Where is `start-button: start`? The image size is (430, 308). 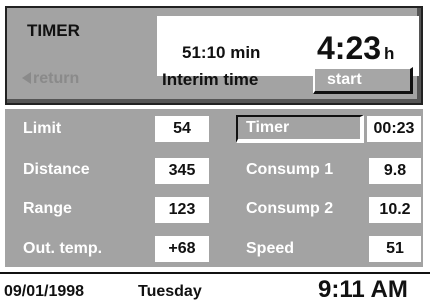
start-button: start is located at coordinates (363, 80).